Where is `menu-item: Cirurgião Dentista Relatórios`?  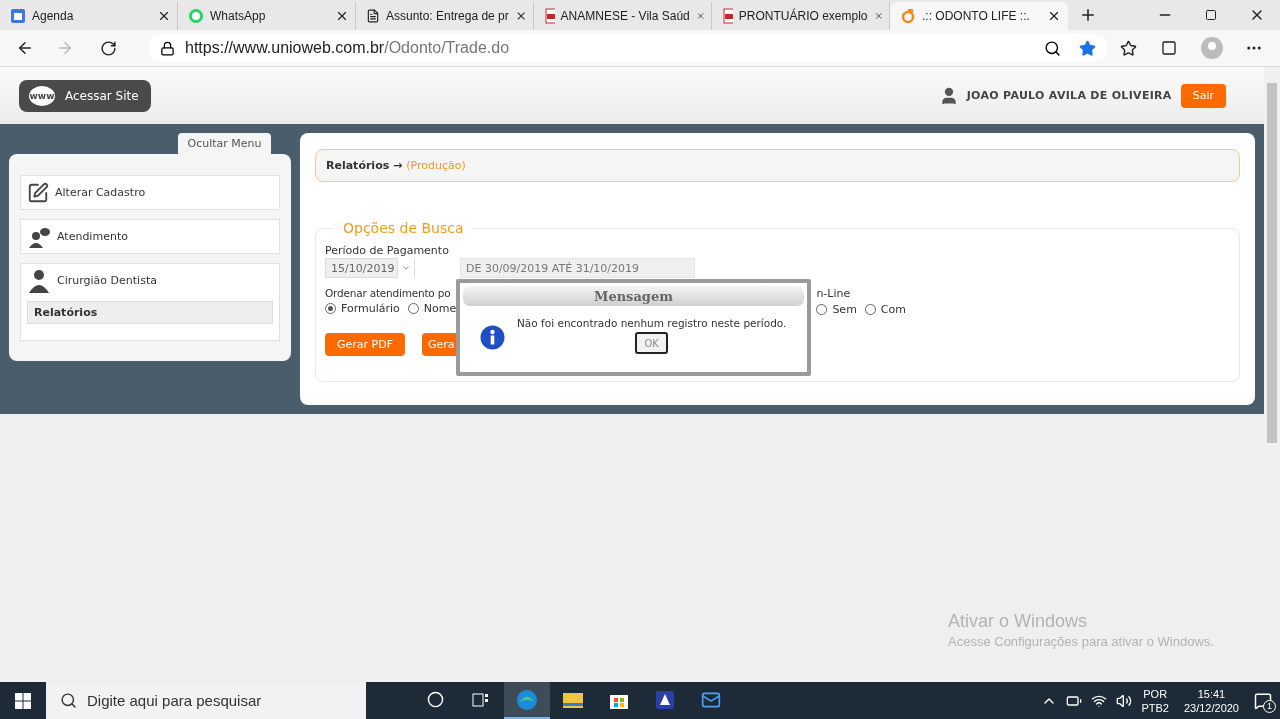 menu-item: Cirurgião Dentista Relatórios is located at coordinates (150, 302).